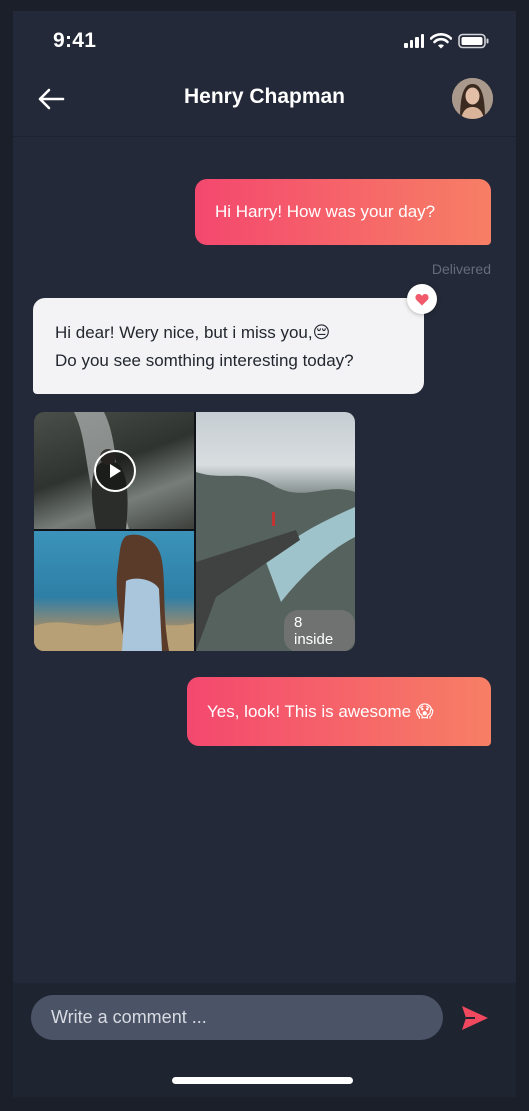 The height and width of the screenshot is (1111, 529). Describe the element at coordinates (75, 40) in the screenshot. I see `status-time: 9:41` at that location.